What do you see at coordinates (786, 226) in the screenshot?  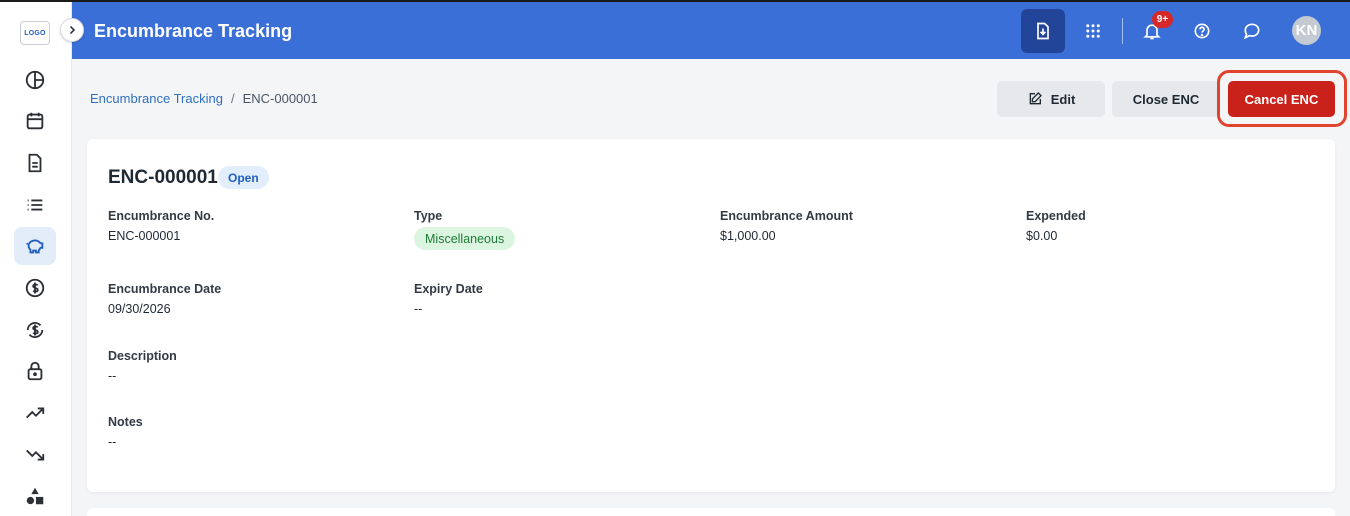 I see `field-encumbrance-amount: Encumbrance Amount $1,000.00` at bounding box center [786, 226].